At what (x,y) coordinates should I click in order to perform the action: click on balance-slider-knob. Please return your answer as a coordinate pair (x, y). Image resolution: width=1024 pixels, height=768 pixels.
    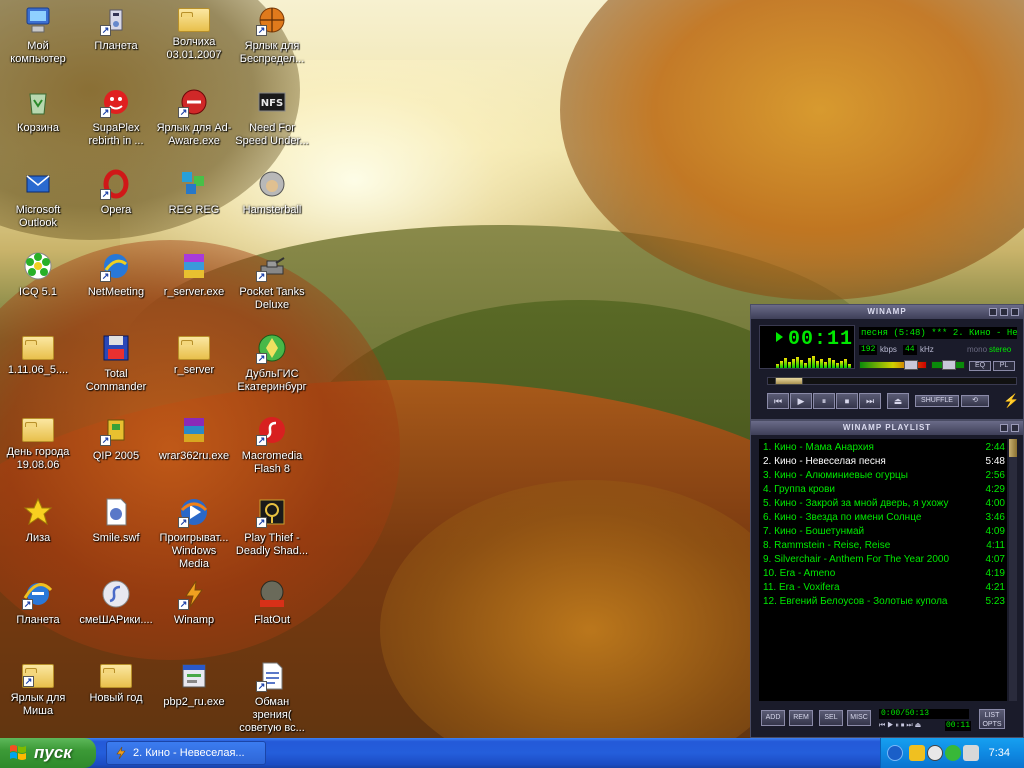
    Looking at the image, I should click on (949, 365).